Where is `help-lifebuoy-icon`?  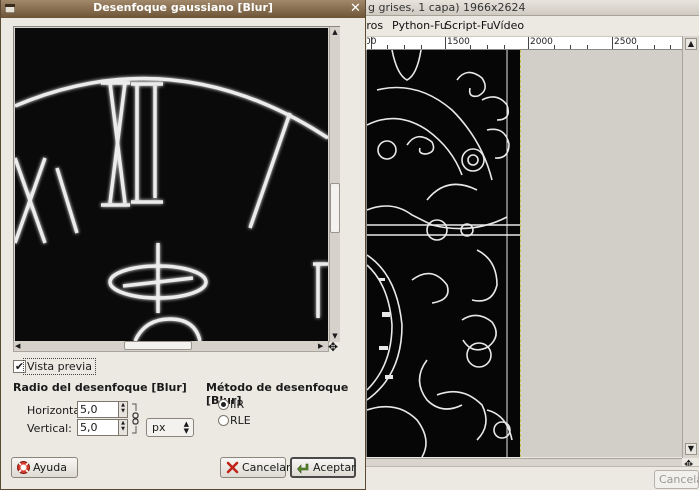 help-lifebuoy-icon is located at coordinates (23, 467).